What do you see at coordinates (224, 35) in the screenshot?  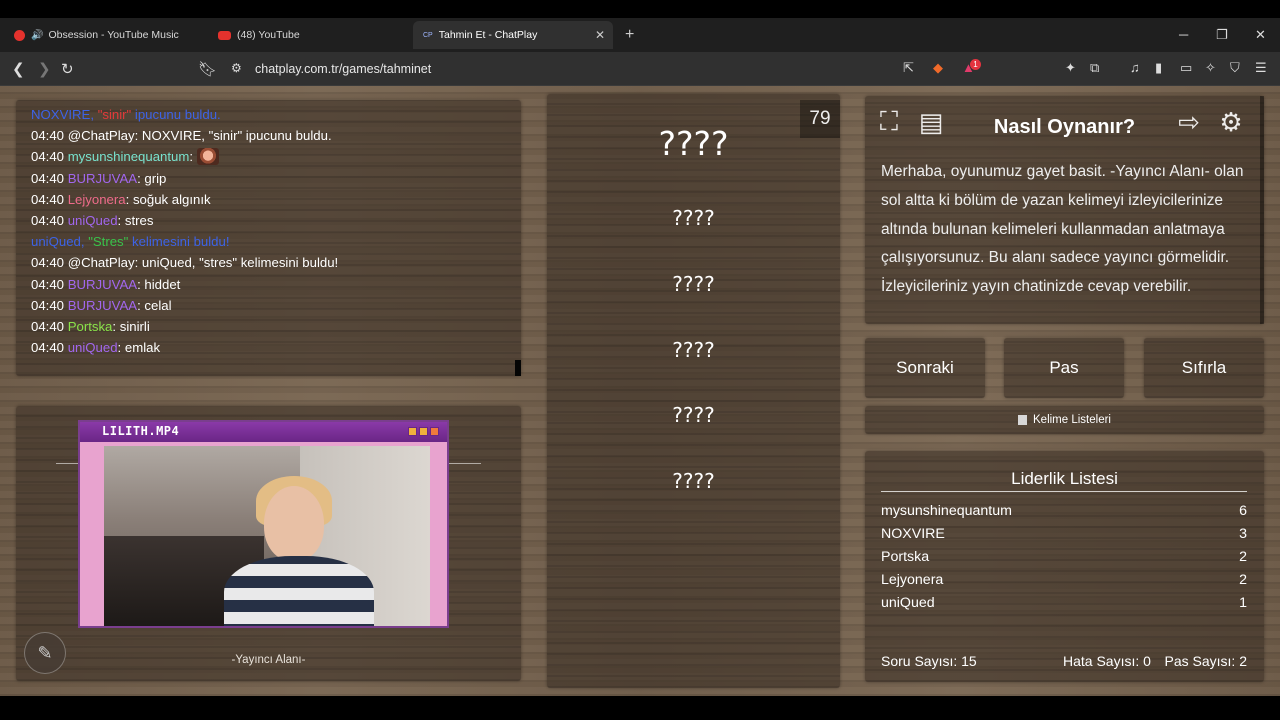 I see `youtube-icon` at bounding box center [224, 35].